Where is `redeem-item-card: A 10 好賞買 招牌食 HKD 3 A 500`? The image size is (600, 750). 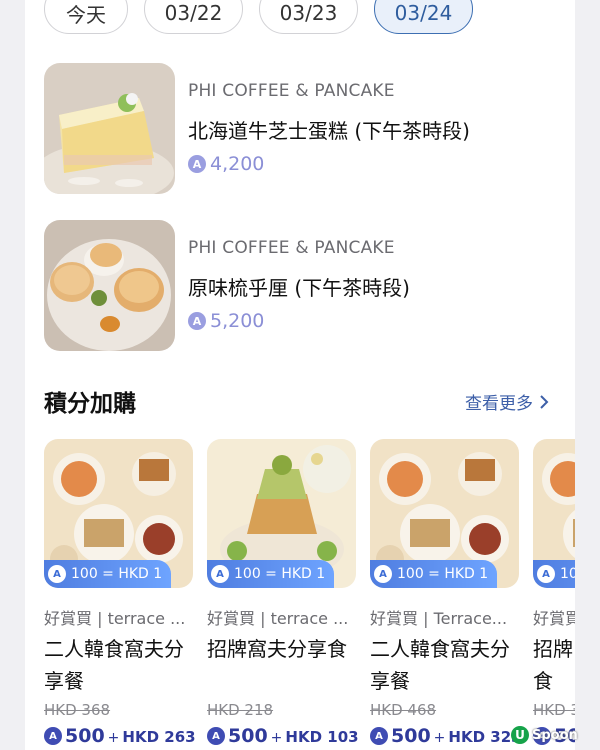
redeem-item-card: A 10 好賞買 招牌食 HKD 3 A 500 is located at coordinates (554, 594).